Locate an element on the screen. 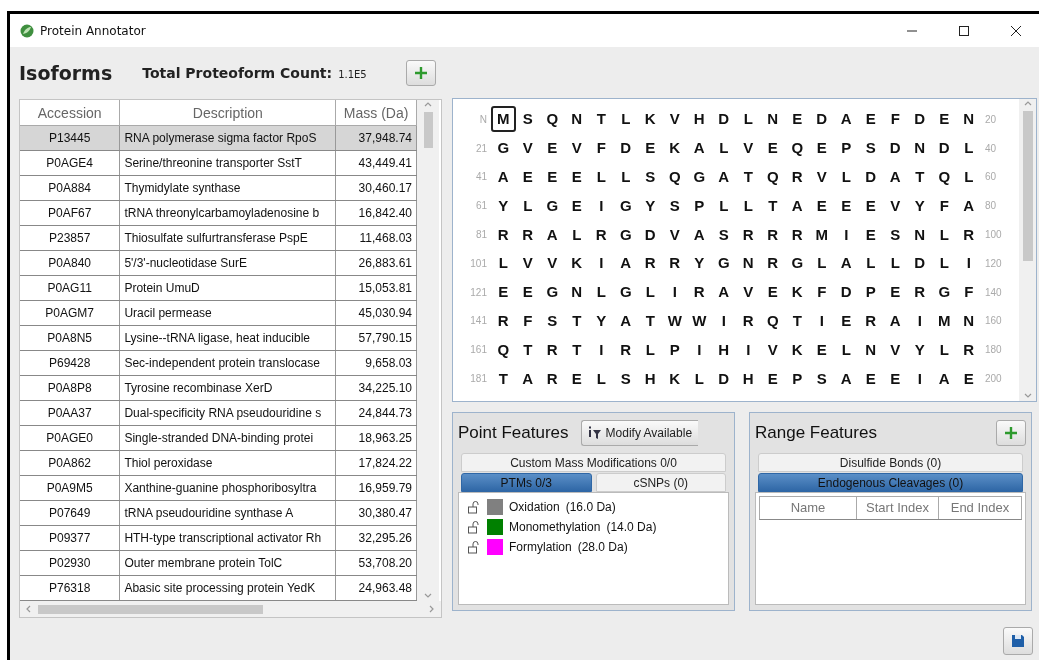 Image resolution: width=1039 pixels, height=660 pixels. add-button is located at coordinates (1011, 433).